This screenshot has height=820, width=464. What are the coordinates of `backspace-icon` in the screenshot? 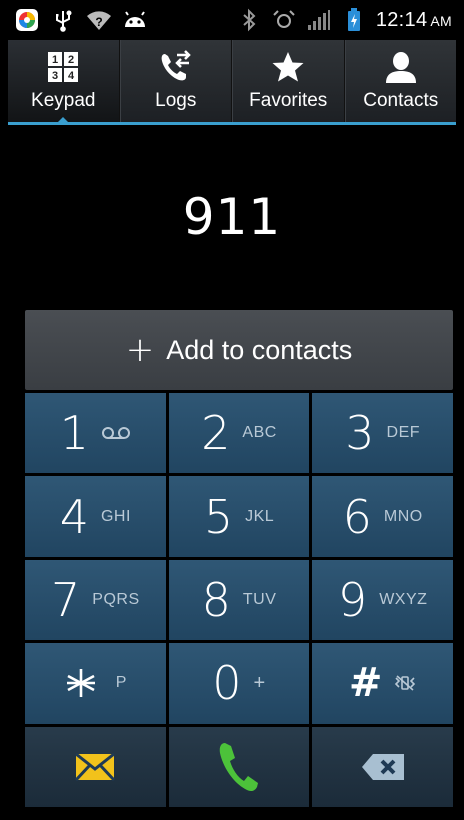 It's located at (383, 767).